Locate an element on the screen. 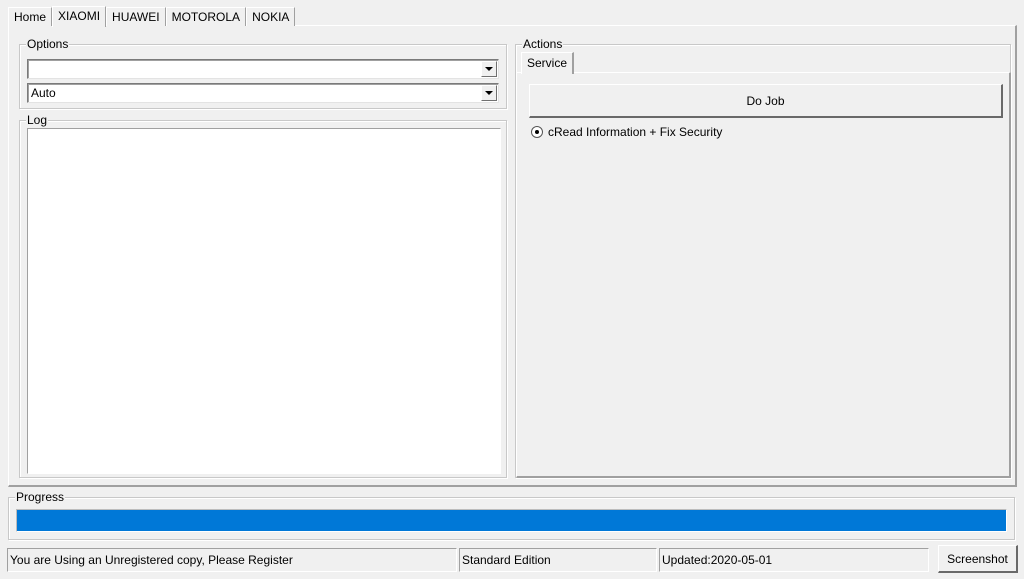 This screenshot has height=579, width=1024. screenshot-label: Screenshot is located at coordinates (977, 558).